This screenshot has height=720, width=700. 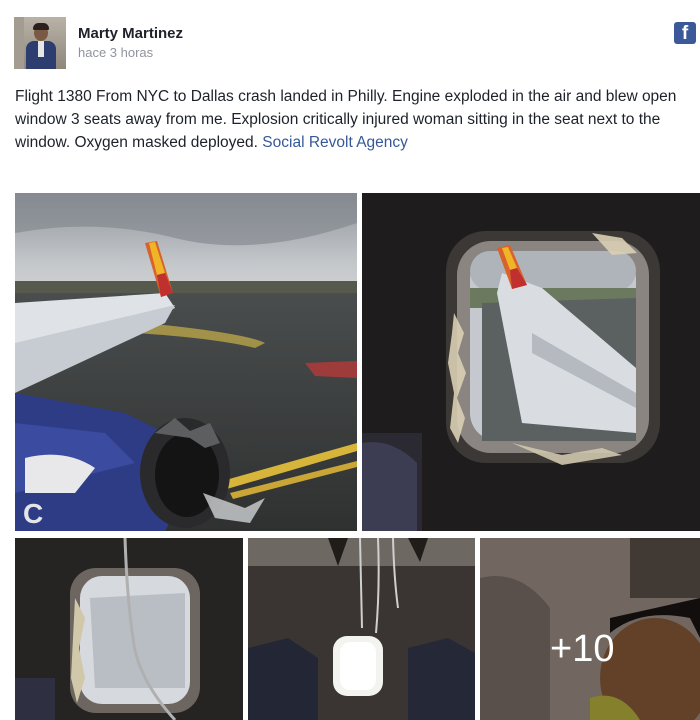 I want to click on cabin-graphic, so click(x=361, y=629).